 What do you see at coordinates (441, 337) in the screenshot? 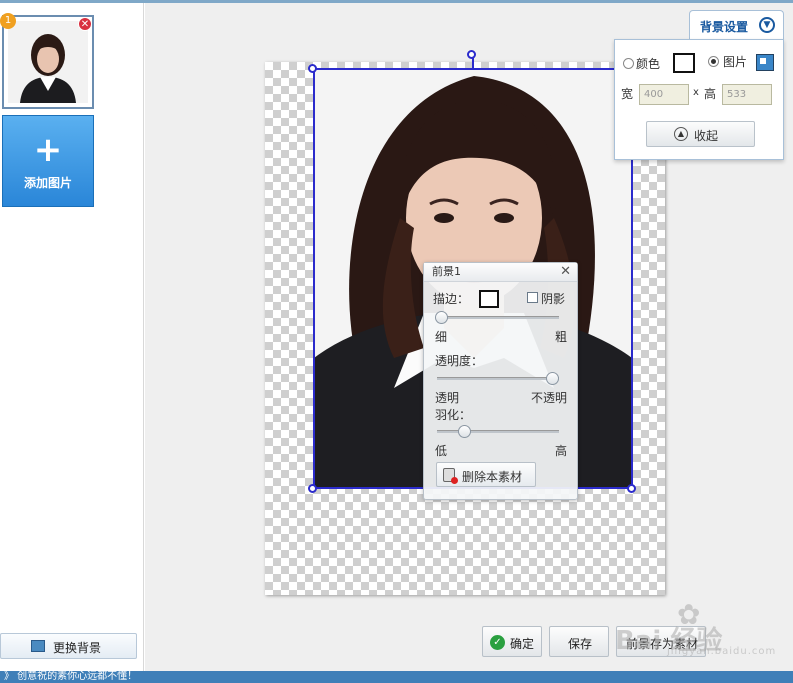
I see `stroke-min-label: 细` at bounding box center [441, 337].